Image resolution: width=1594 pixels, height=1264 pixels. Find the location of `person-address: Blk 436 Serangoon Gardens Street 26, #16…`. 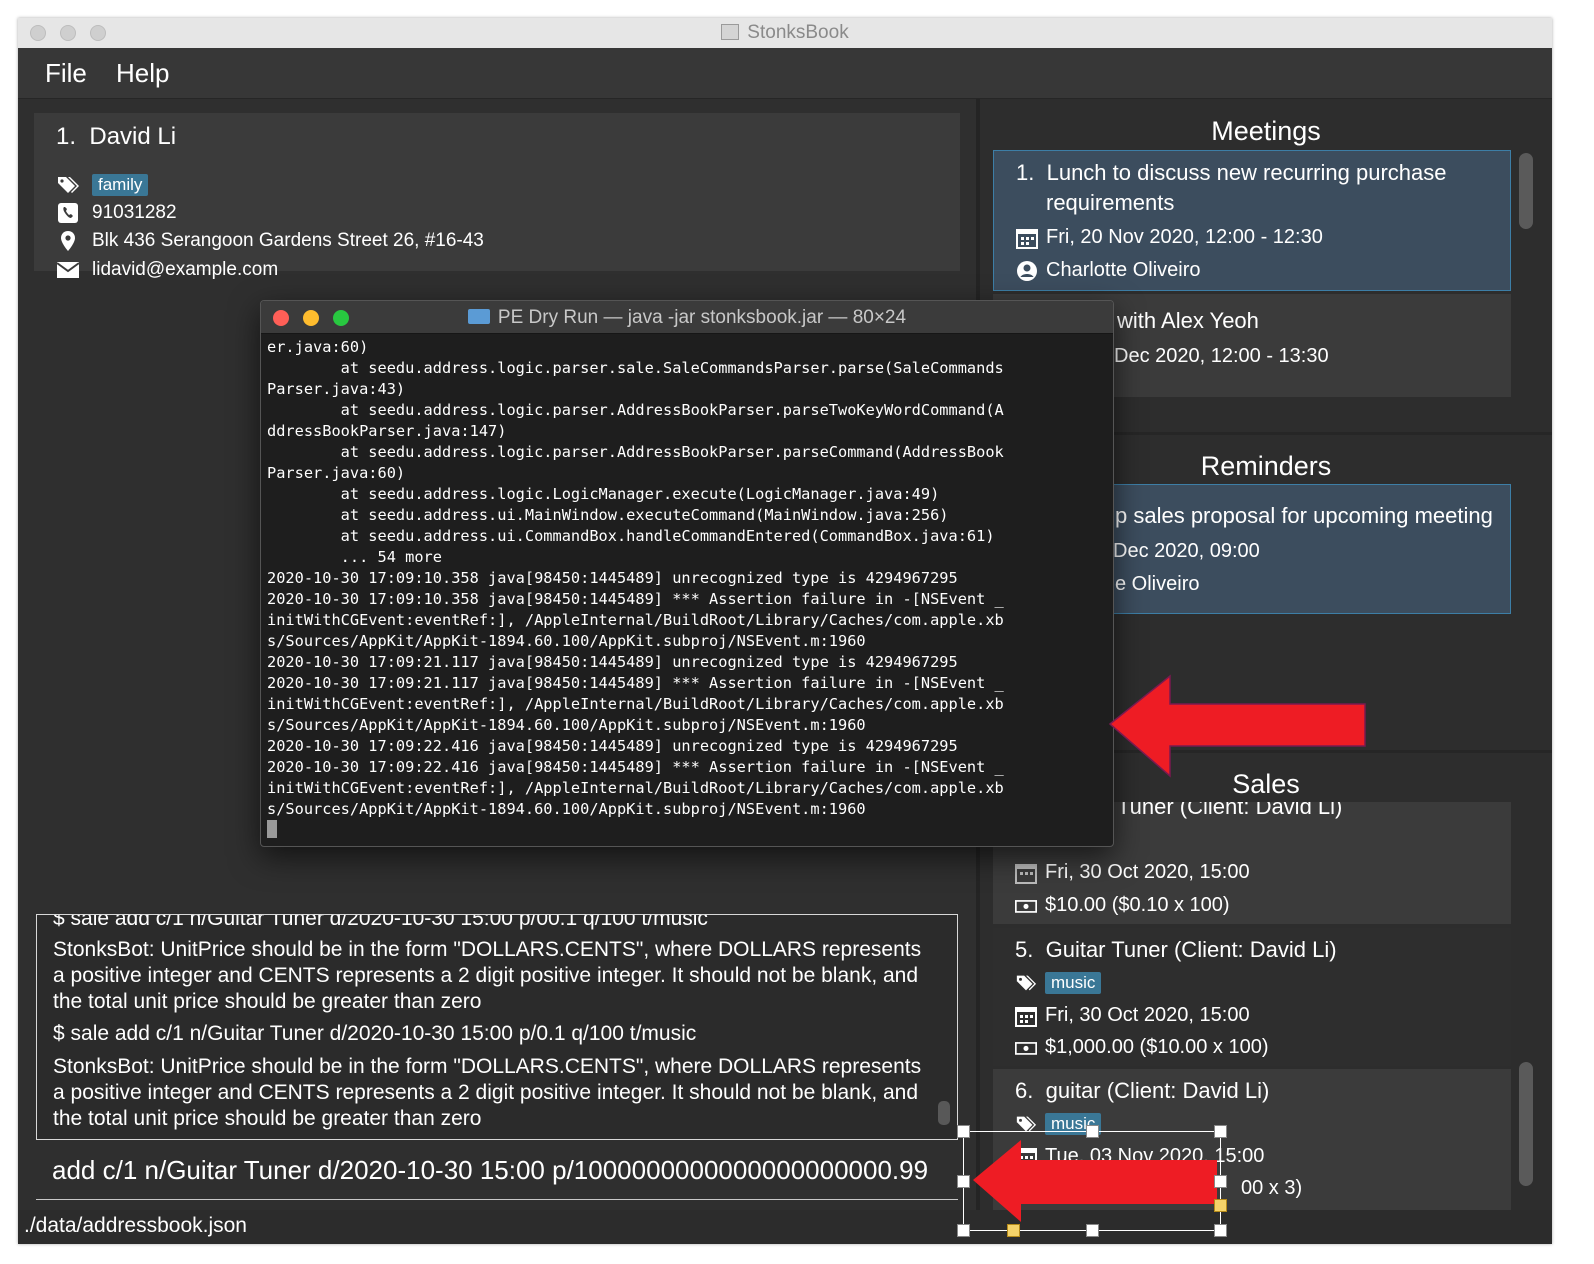

person-address: Blk 436 Serangoon Gardens Street 26, #16… is located at coordinates (288, 240).